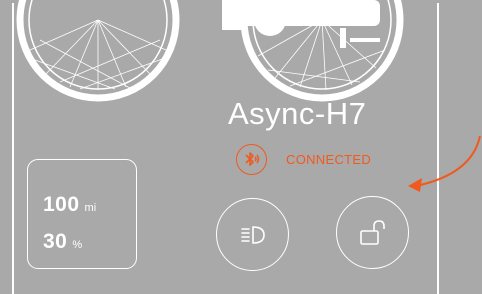 Image resolution: width=482 pixels, height=294 pixels. Describe the element at coordinates (90, 208) in the screenshot. I see `range-unit: mi` at that location.